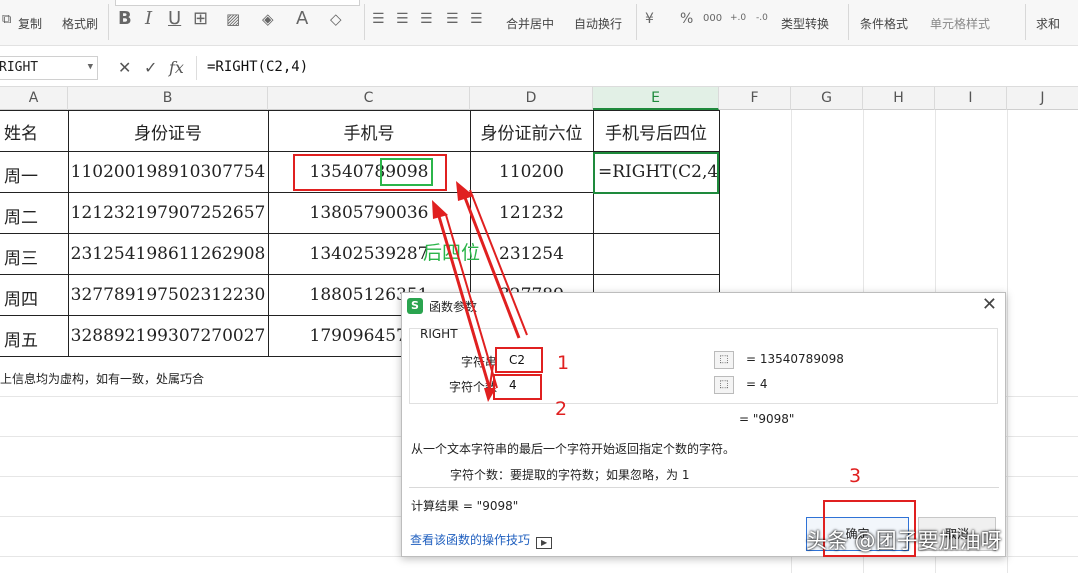 The image size is (1078, 573). What do you see at coordinates (561, 409) in the screenshot?
I see `step-2-label: 2` at bounding box center [561, 409].